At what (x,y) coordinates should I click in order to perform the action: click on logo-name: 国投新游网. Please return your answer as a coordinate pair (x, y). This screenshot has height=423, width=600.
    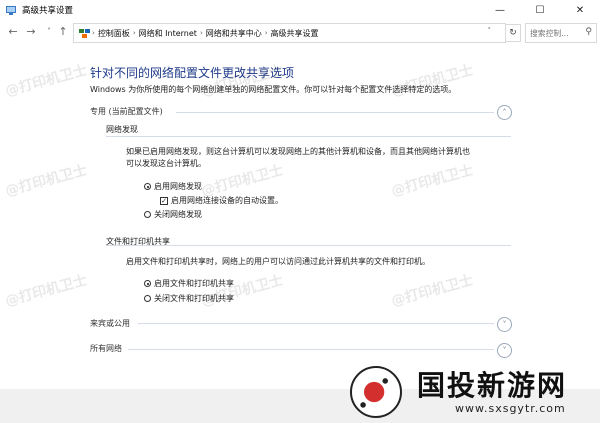
    Looking at the image, I should click on (492, 385).